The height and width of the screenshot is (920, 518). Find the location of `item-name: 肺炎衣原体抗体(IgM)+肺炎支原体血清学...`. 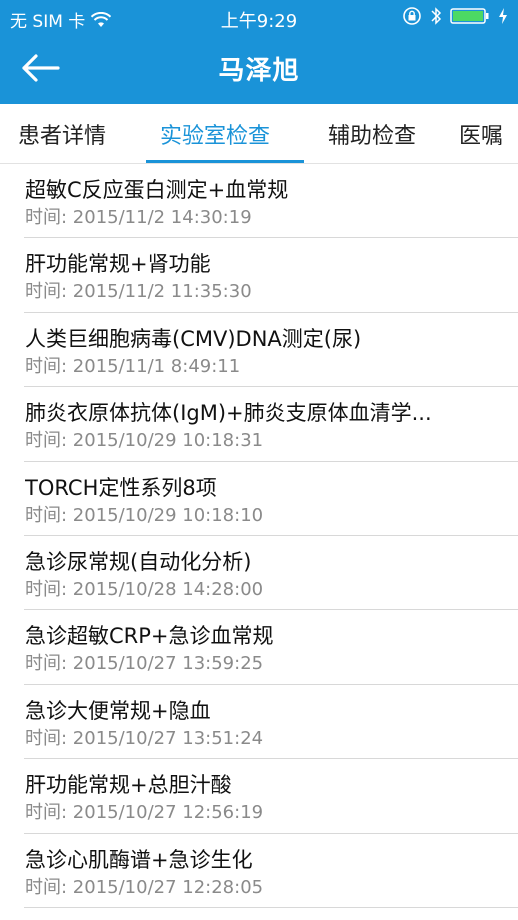

item-name: 肺炎衣原体抗体(IgM)+肺炎支原体血清学... is located at coordinates (228, 413).